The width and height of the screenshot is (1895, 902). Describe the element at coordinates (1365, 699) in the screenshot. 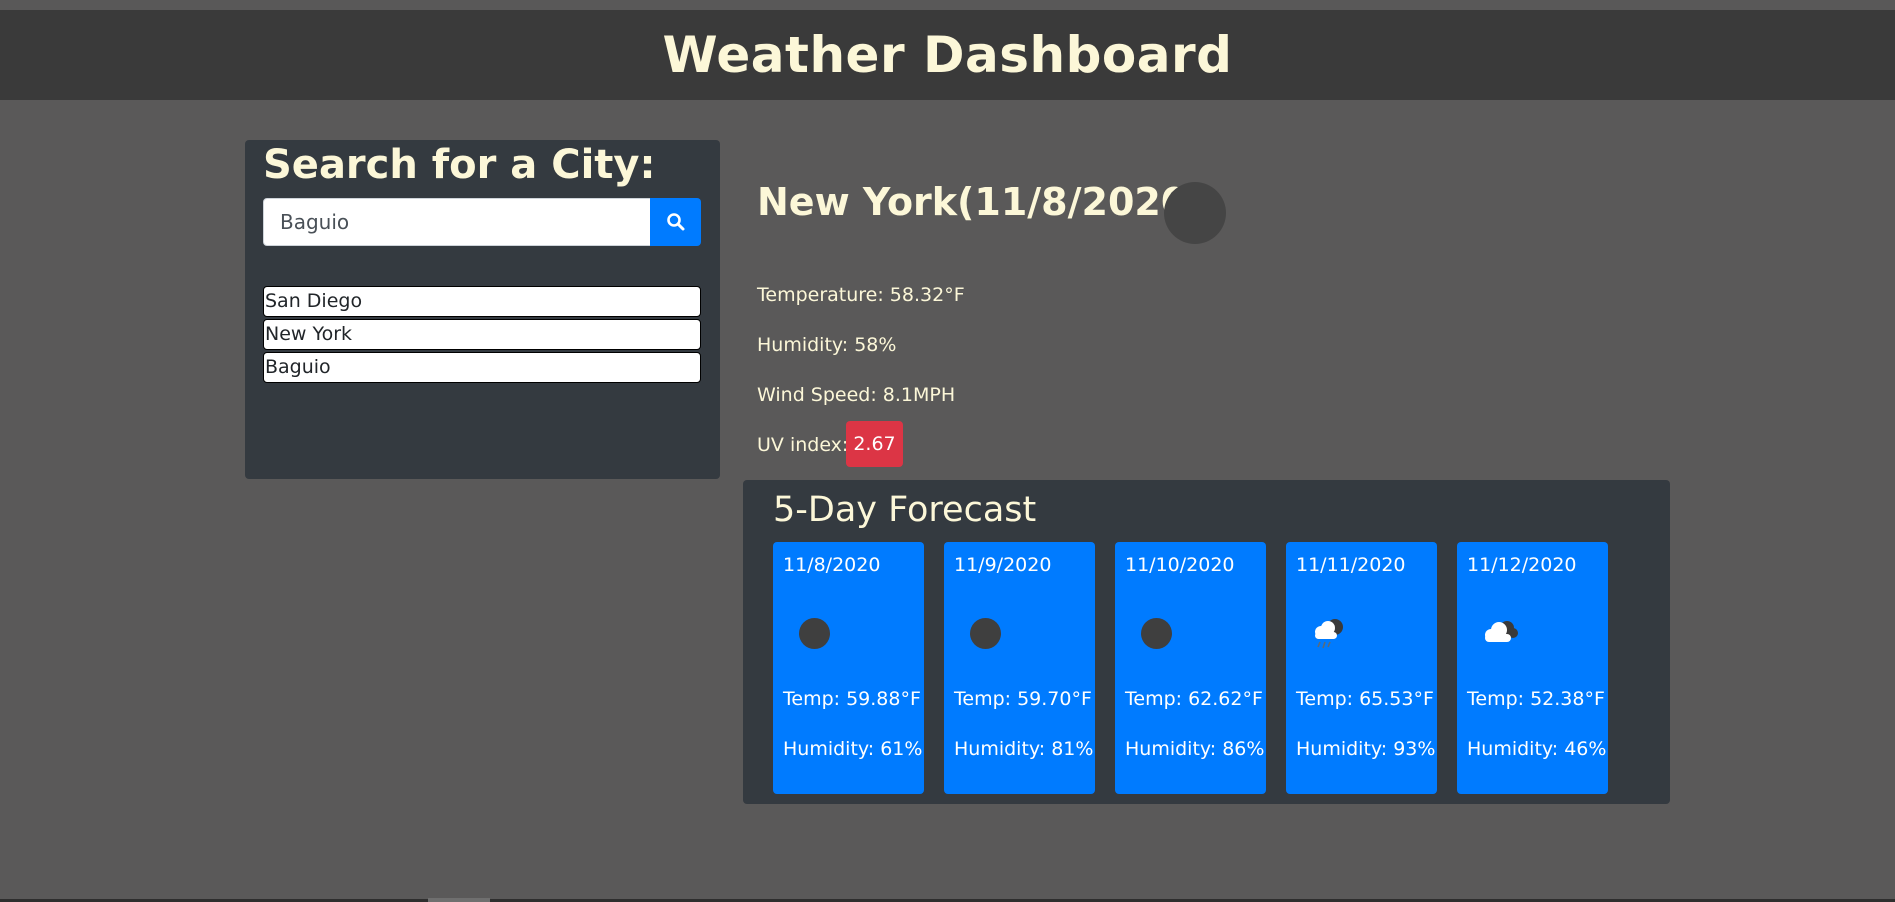

I see `forecast-temp: Temp: 65.53°F` at that location.